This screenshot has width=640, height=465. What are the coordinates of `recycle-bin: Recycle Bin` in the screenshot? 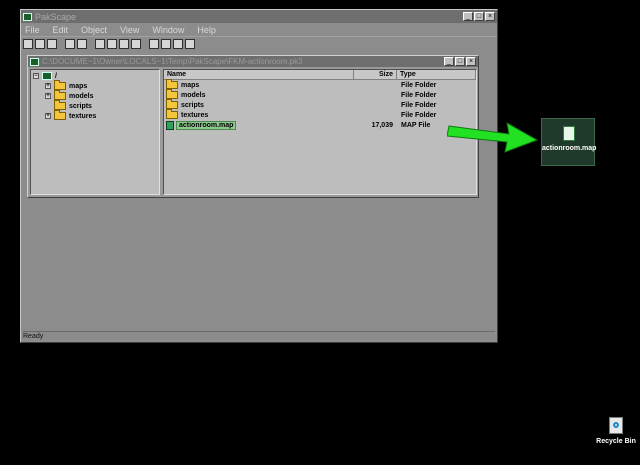 It's located at (616, 431).